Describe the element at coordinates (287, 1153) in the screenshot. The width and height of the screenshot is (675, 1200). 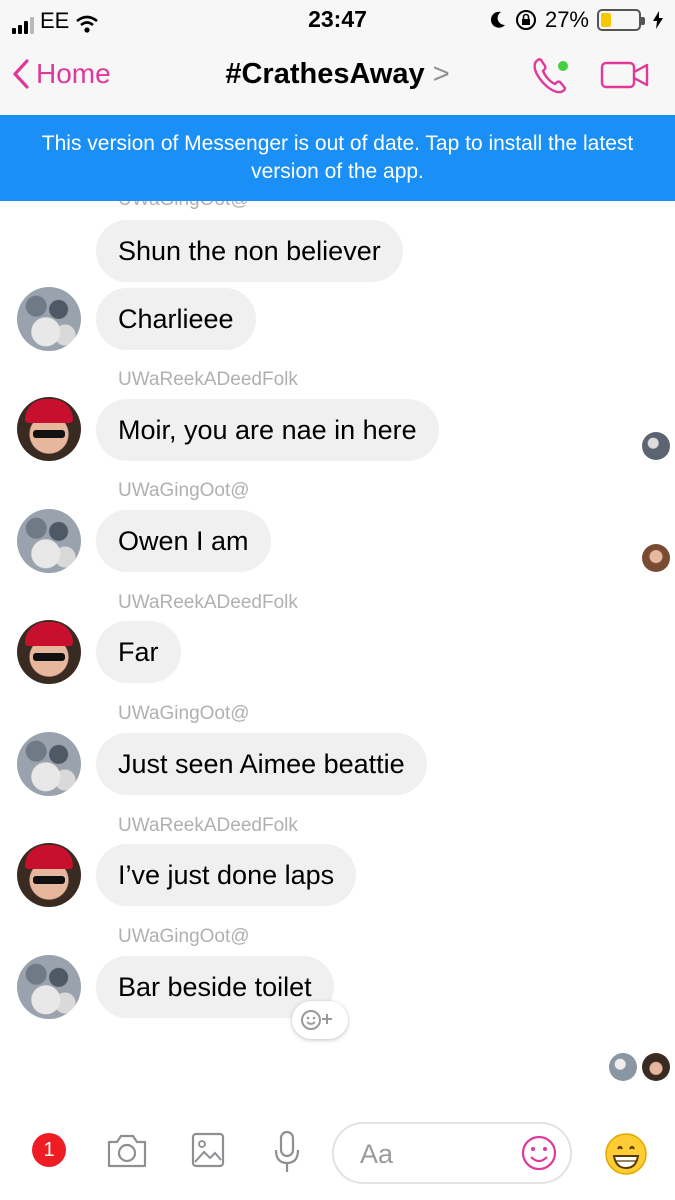
I see `microphone-icon` at that location.